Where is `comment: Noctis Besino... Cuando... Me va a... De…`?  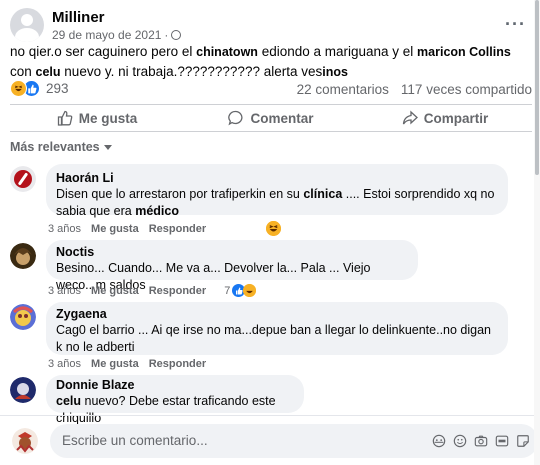
comment: Noctis Besino... Cuando... Me va a... De… is located at coordinates (214, 266).